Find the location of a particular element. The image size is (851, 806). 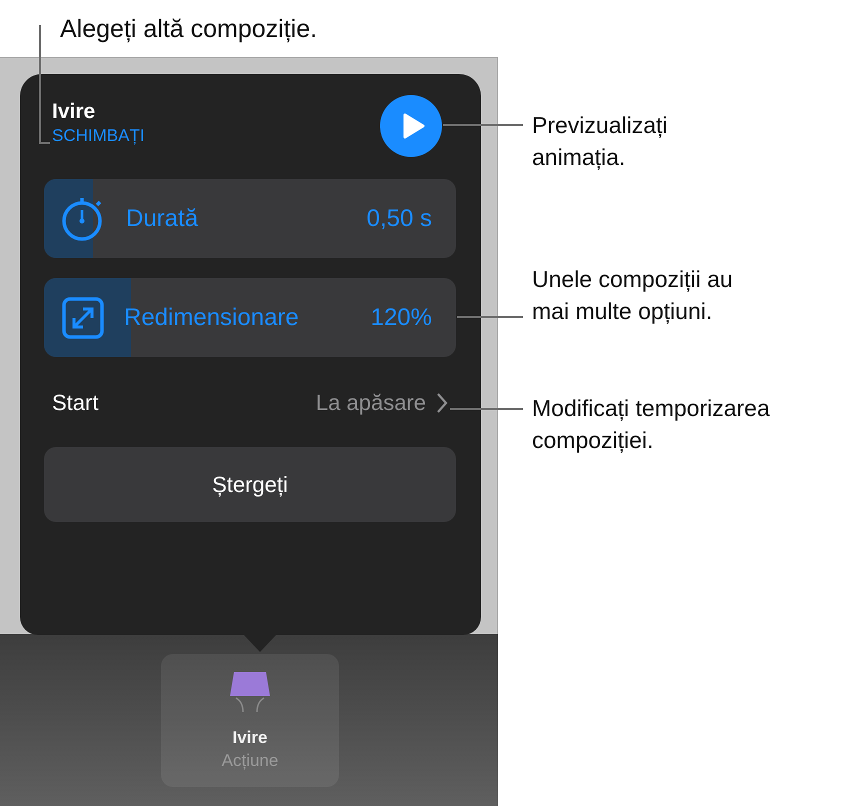

leader-line is located at coordinates (490, 317).